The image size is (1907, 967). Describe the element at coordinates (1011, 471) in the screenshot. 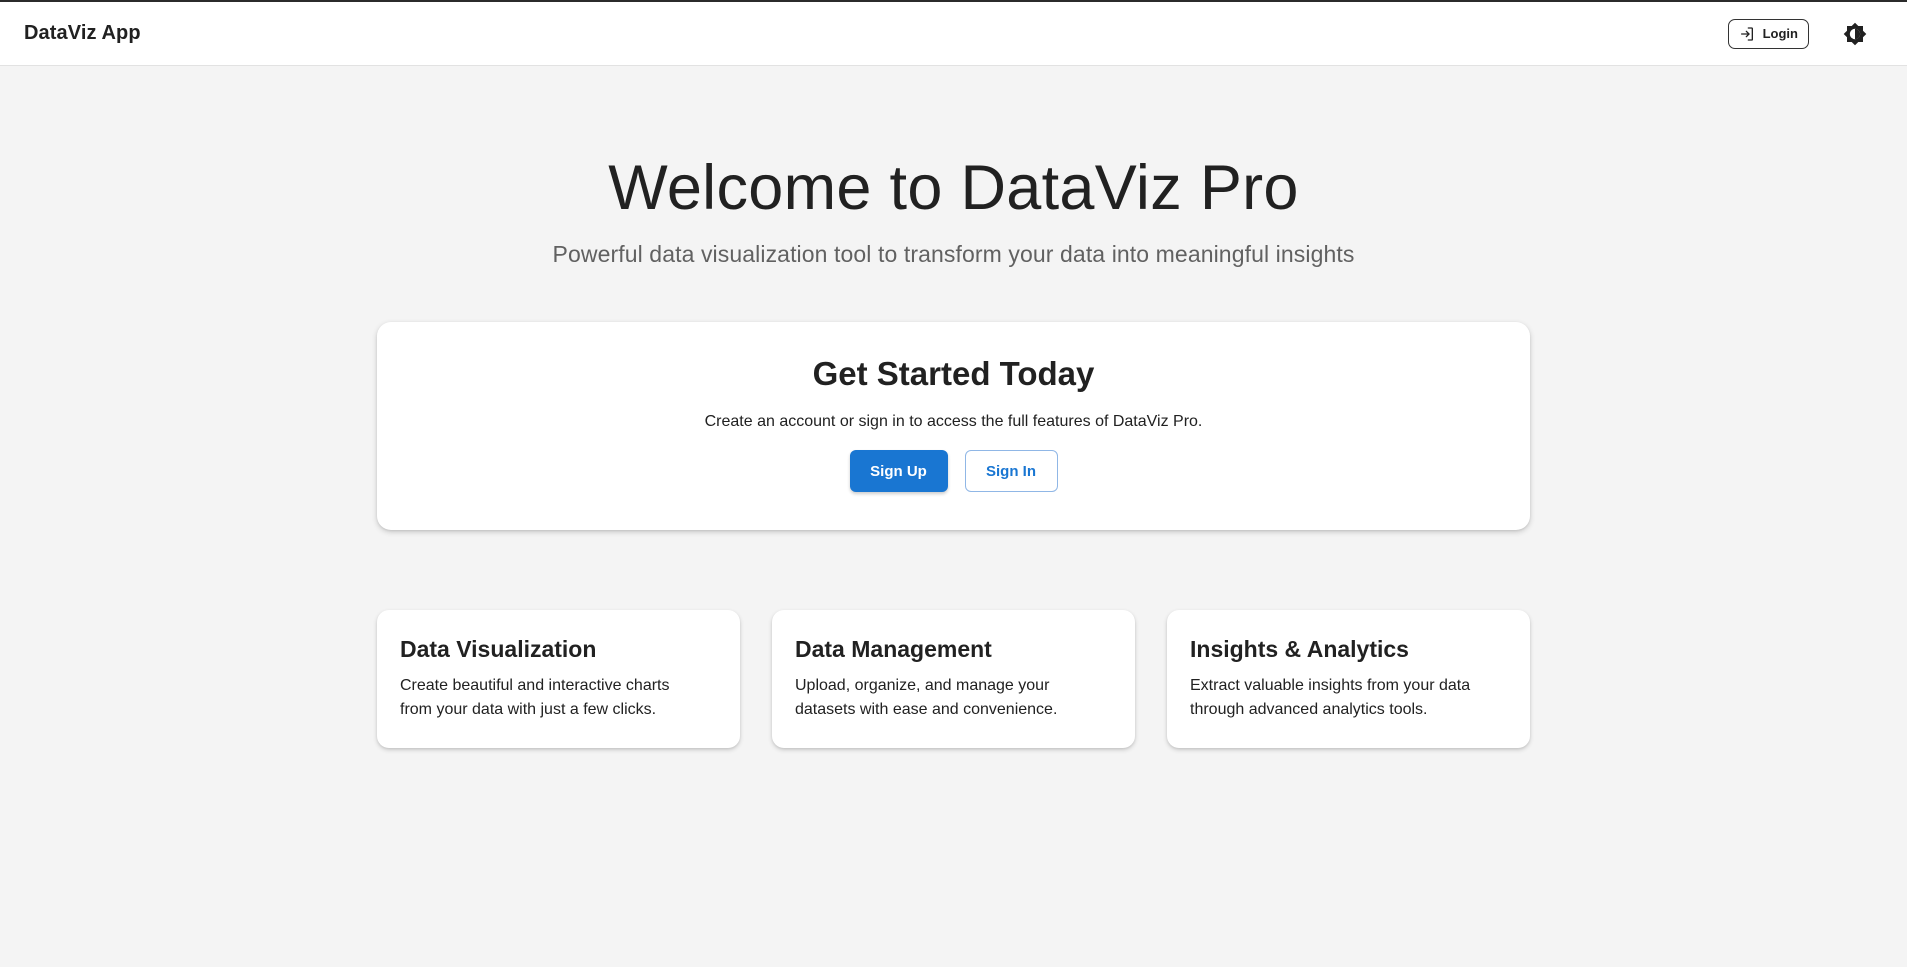

I see `sign-in-button: Sign In` at that location.